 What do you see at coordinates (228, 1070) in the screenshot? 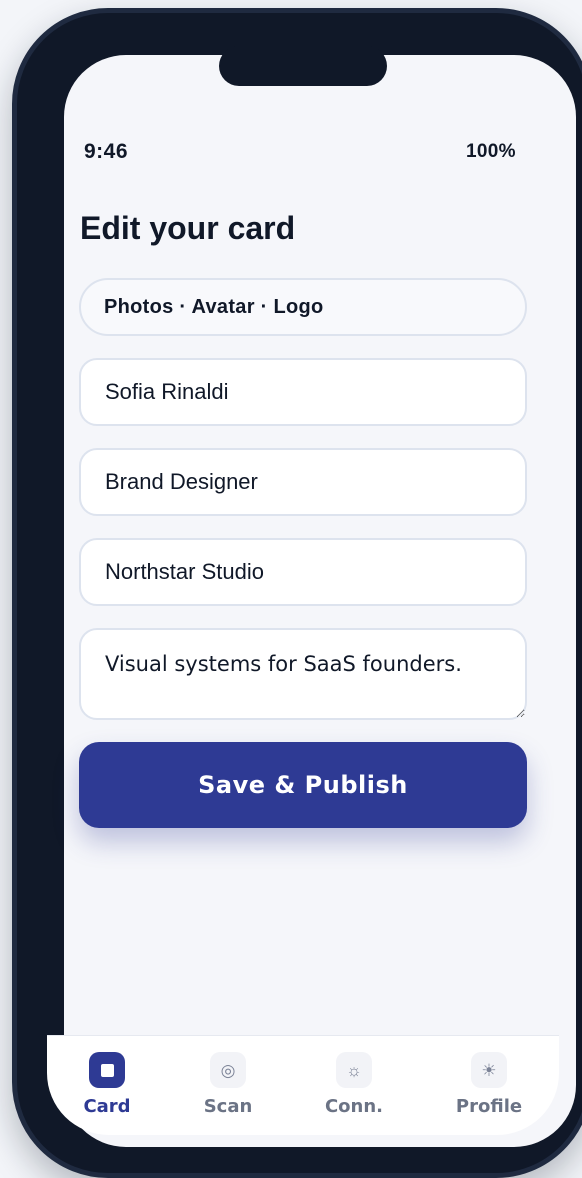
I see `scan-icon: ◎` at bounding box center [228, 1070].